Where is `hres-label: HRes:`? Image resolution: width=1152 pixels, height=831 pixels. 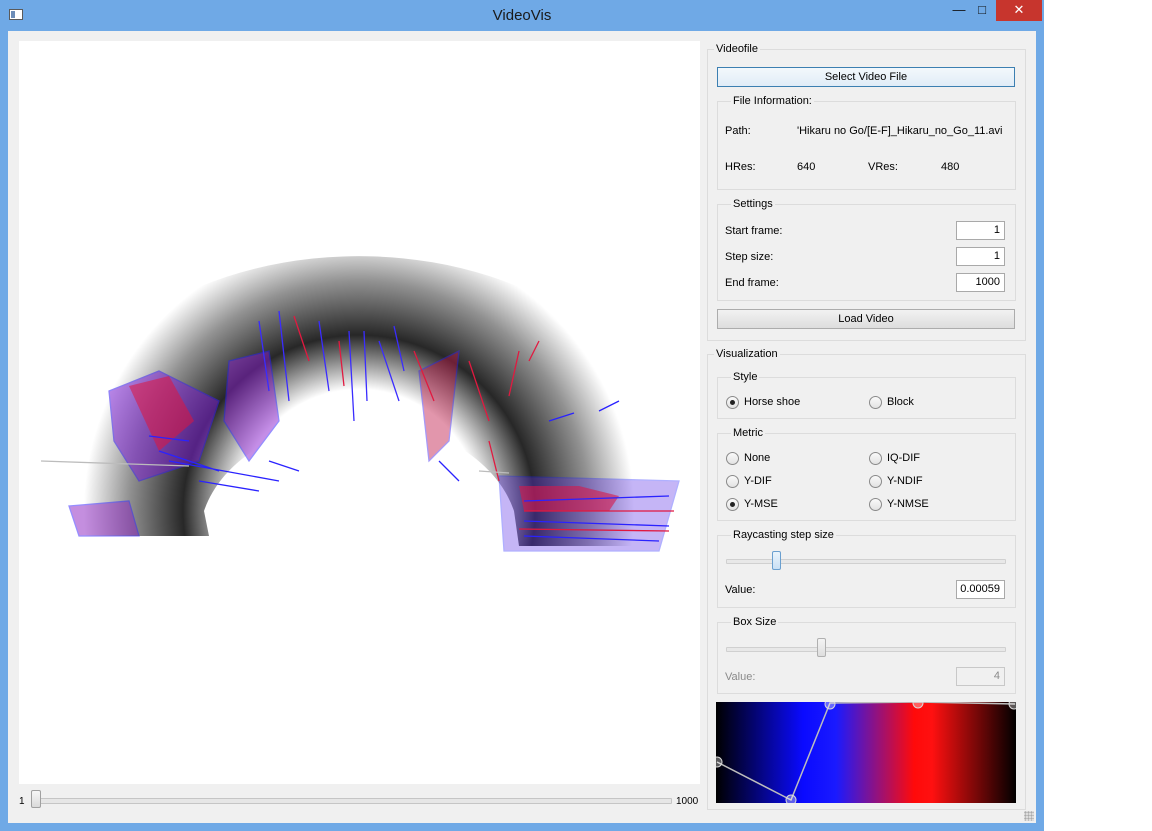
hres-label: HRes: is located at coordinates (740, 167).